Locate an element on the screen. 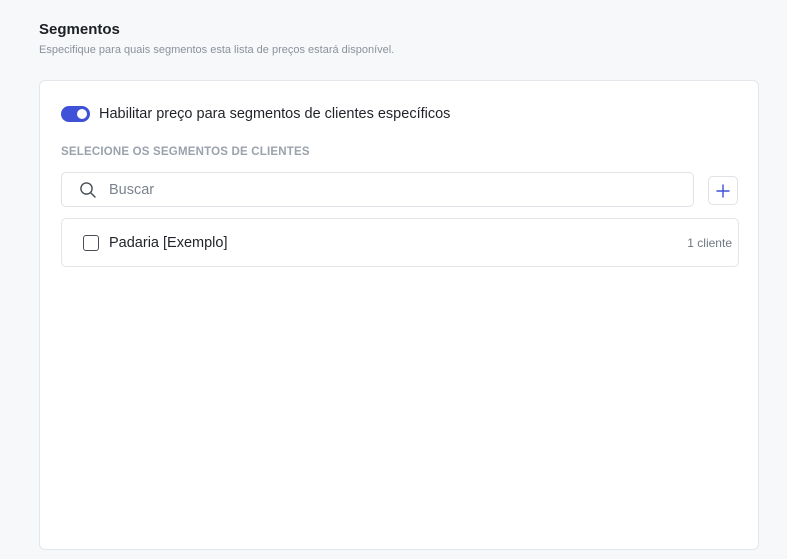 This screenshot has height=559, width=787. search-icon is located at coordinates (88, 189).